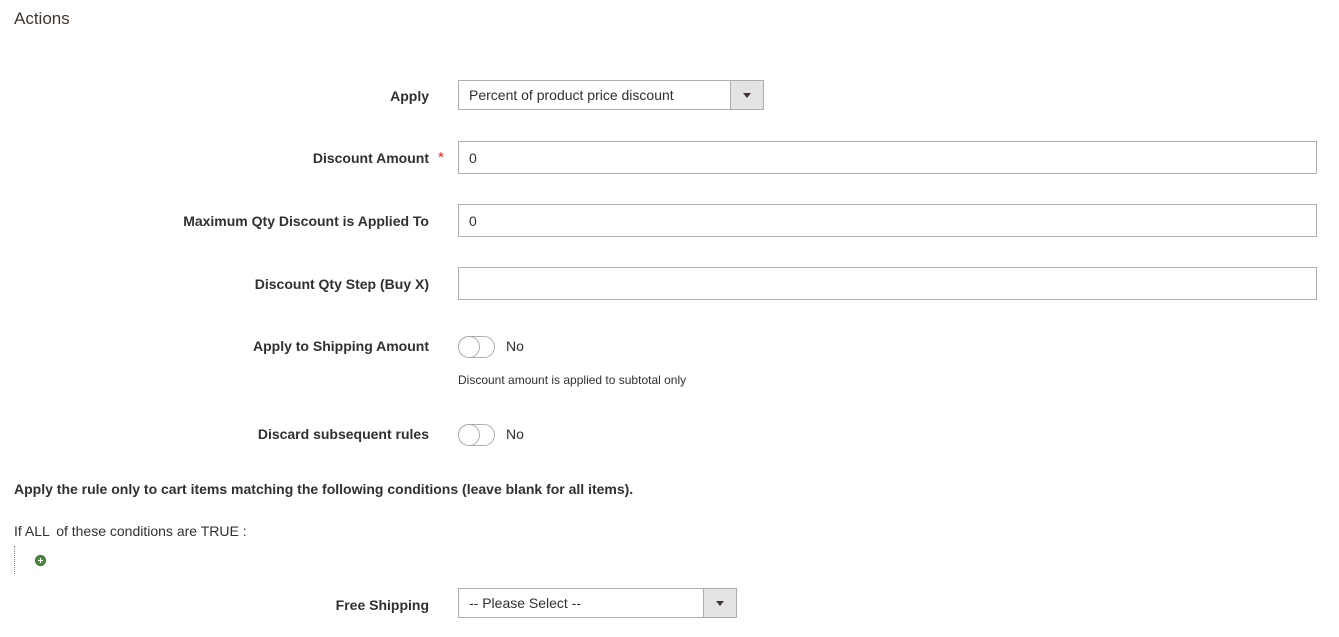 The width and height of the screenshot is (1339, 637). Describe the element at coordinates (244, 531) in the screenshot. I see `conditions-suffix: :` at that location.